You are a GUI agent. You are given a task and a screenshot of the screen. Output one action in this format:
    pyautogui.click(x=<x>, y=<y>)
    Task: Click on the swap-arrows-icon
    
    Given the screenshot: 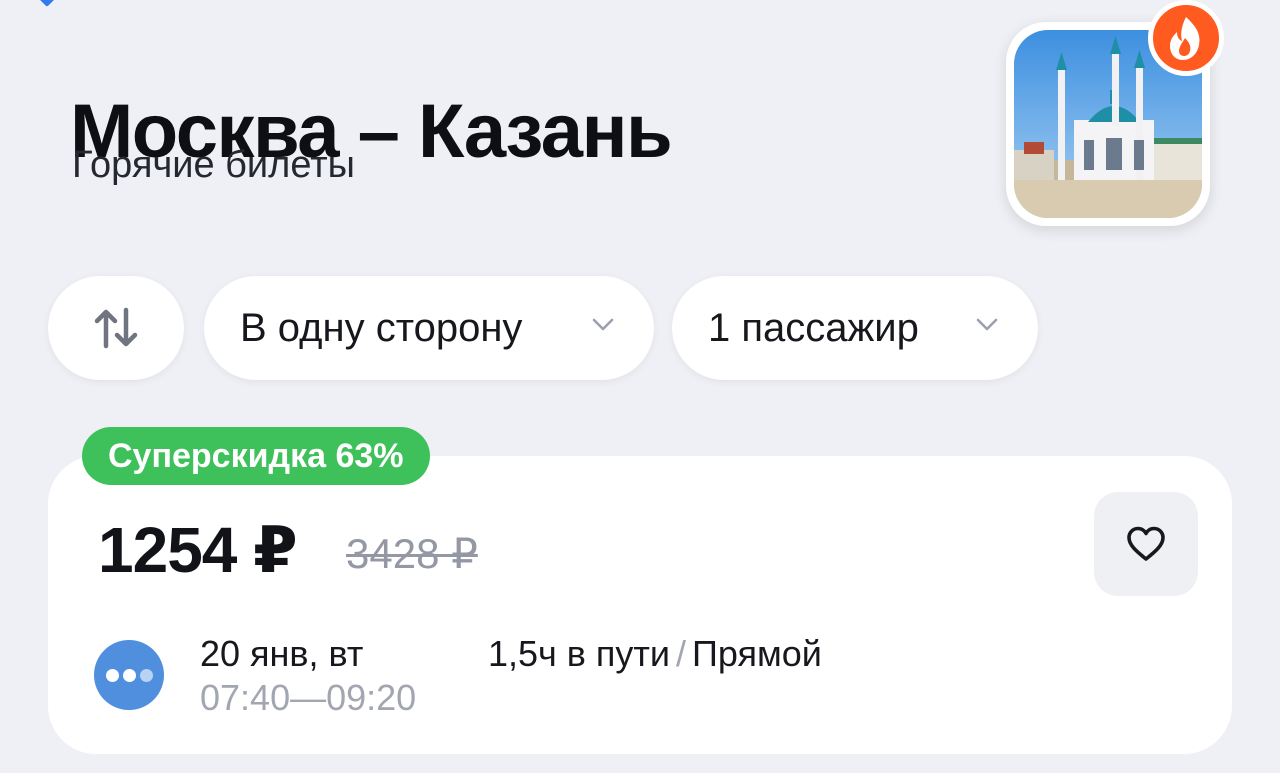 What is the action you would take?
    pyautogui.click(x=116, y=328)
    